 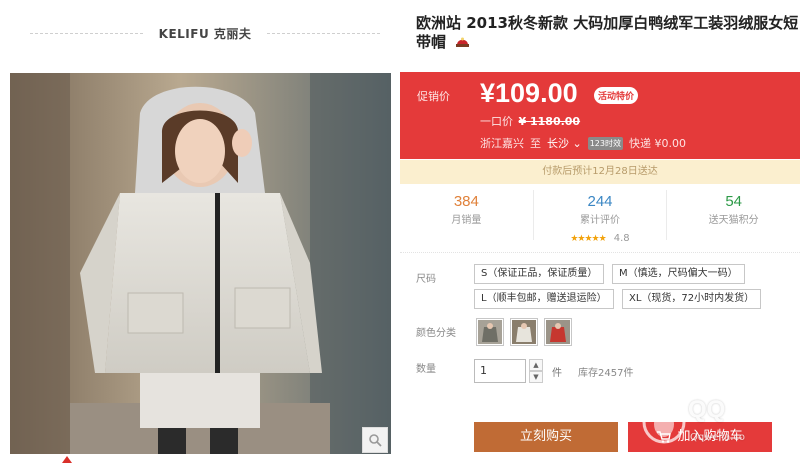 I want to click on delivery-notice: 付款后预计12月28日送达, so click(x=600, y=172).